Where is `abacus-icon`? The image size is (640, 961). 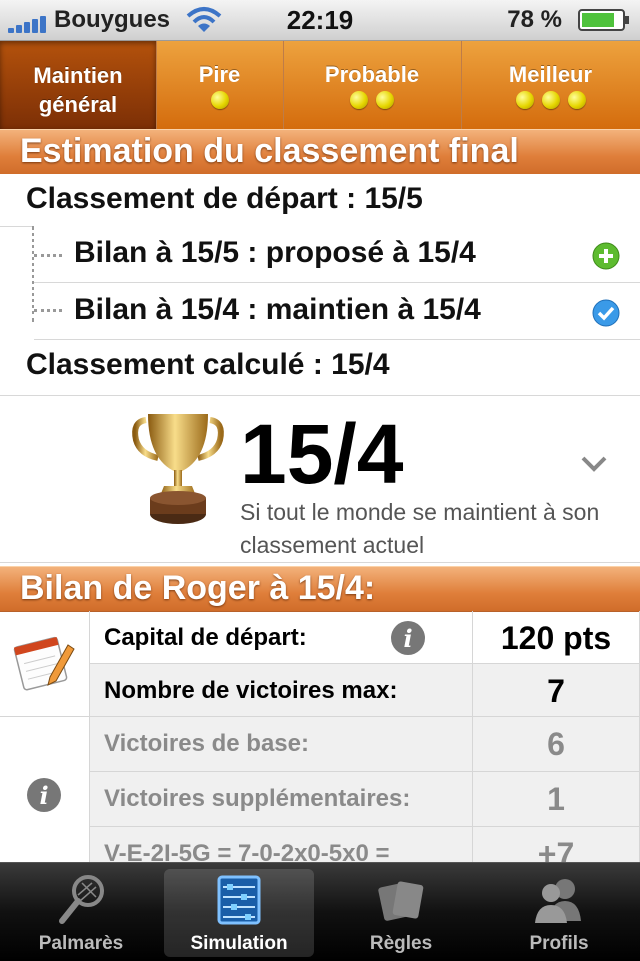
abacus-icon is located at coordinates (239, 900).